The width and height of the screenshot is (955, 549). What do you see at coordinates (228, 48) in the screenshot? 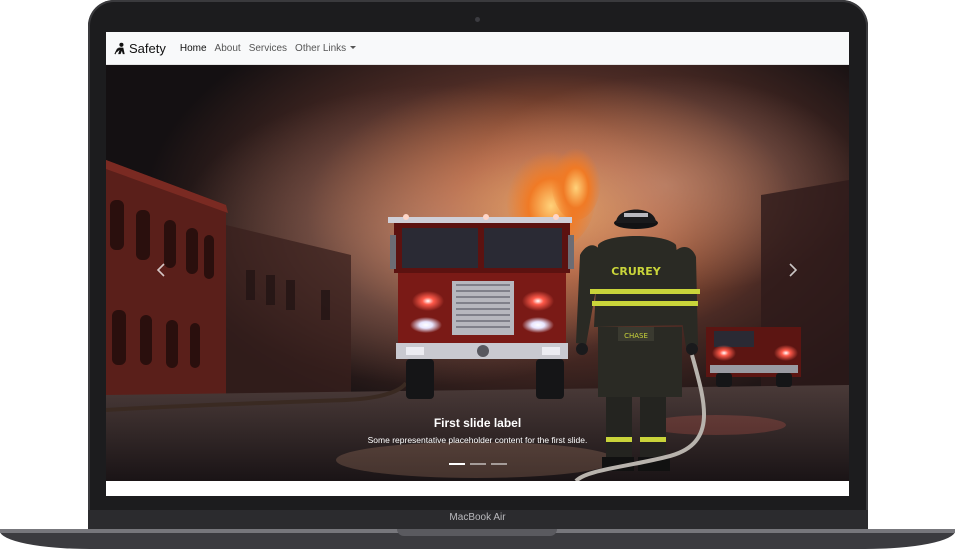
I see `nav-link-about: About` at bounding box center [228, 48].